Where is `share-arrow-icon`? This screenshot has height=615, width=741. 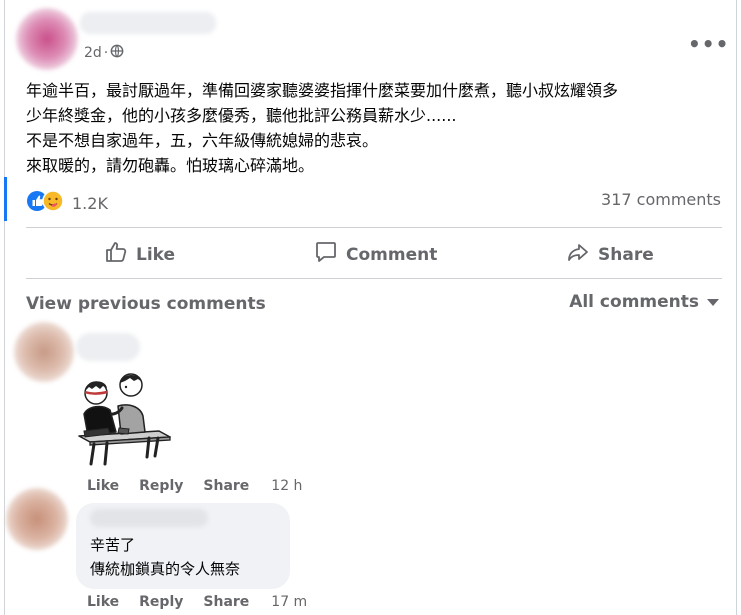 share-arrow-icon is located at coordinates (578, 254).